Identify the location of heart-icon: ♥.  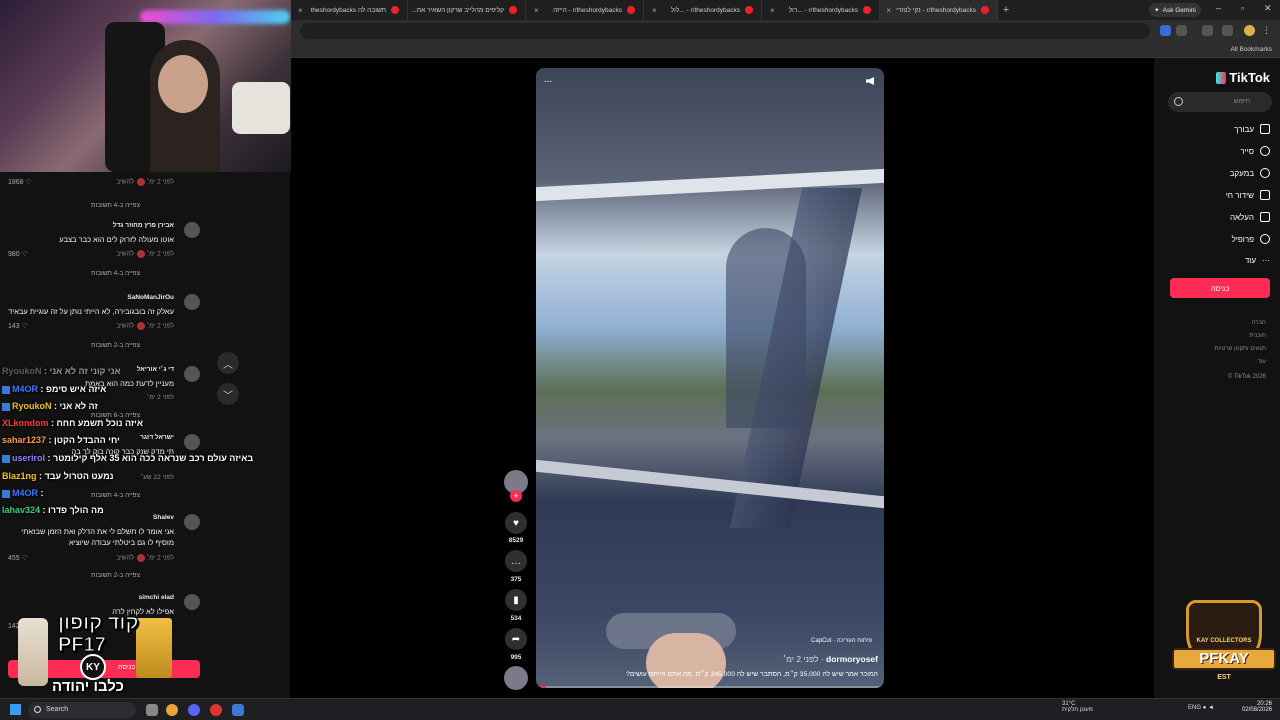
(516, 523).